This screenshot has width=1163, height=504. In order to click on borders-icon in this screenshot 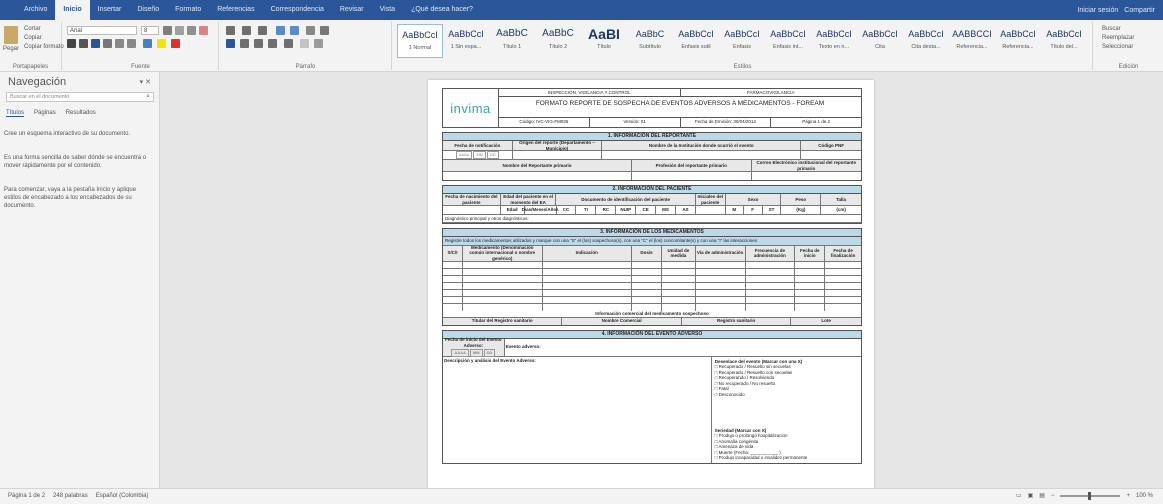, I will do `click(318, 43)`.